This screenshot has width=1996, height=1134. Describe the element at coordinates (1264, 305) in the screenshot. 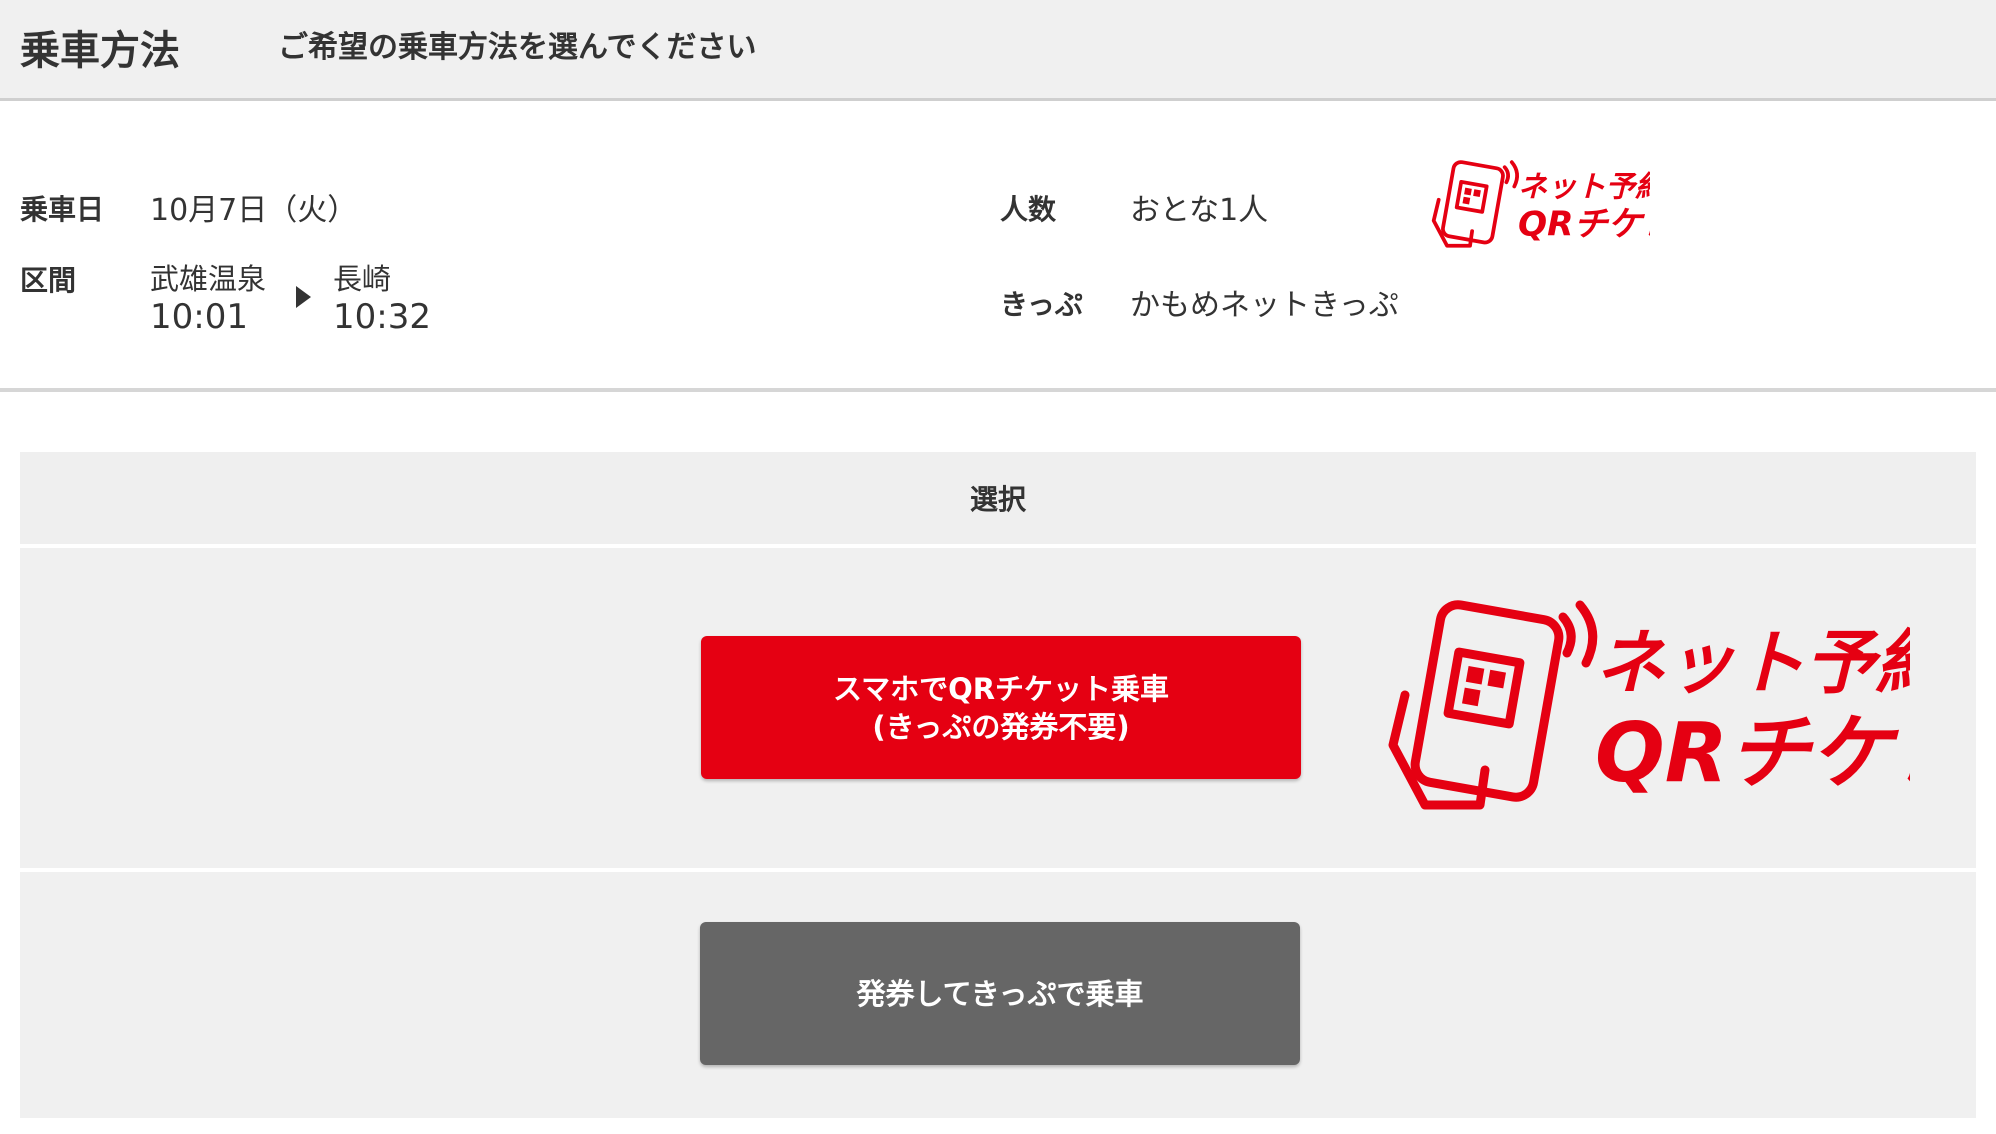

I see `ticket-value: かもめネットきっぷ` at that location.